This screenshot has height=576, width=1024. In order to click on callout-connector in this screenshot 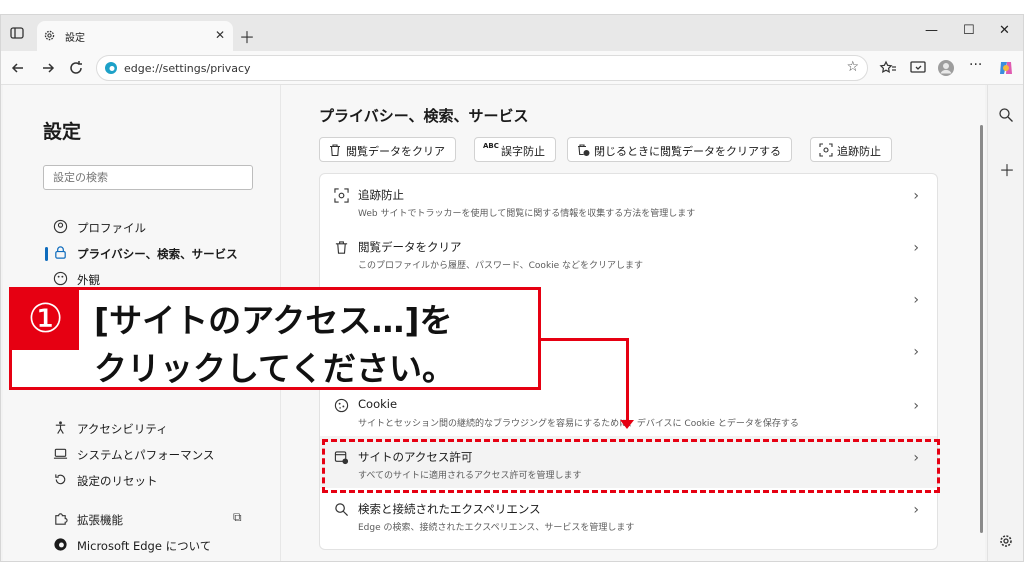, I will do `click(585, 339)`.